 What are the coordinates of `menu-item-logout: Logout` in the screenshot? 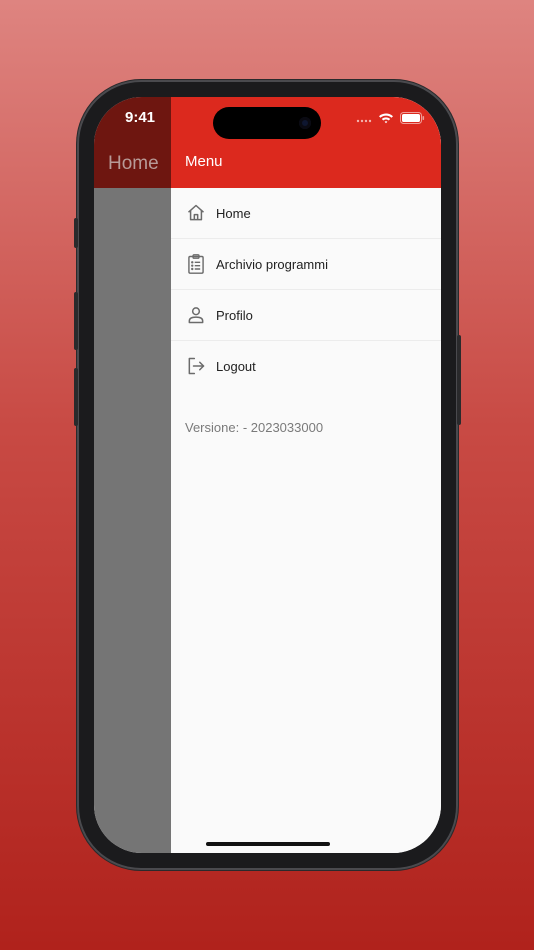 It's located at (306, 366).